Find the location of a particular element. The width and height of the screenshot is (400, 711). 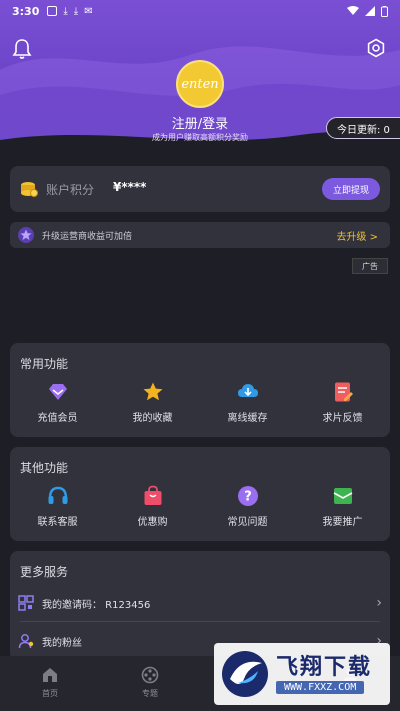

invite-code-label: 我的邀请码： R123456 is located at coordinates (96, 605).